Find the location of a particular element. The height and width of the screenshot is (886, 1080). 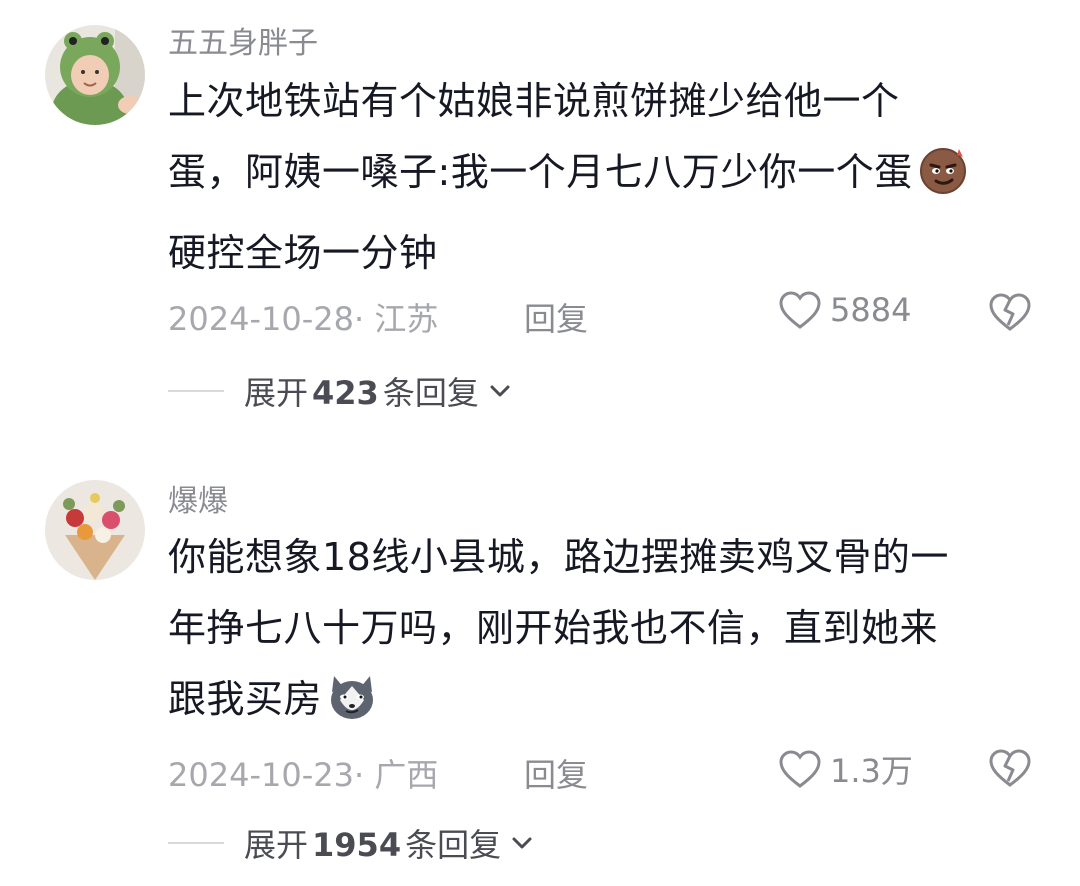

comment-text-line: 跟我买房 is located at coordinates (608, 704).